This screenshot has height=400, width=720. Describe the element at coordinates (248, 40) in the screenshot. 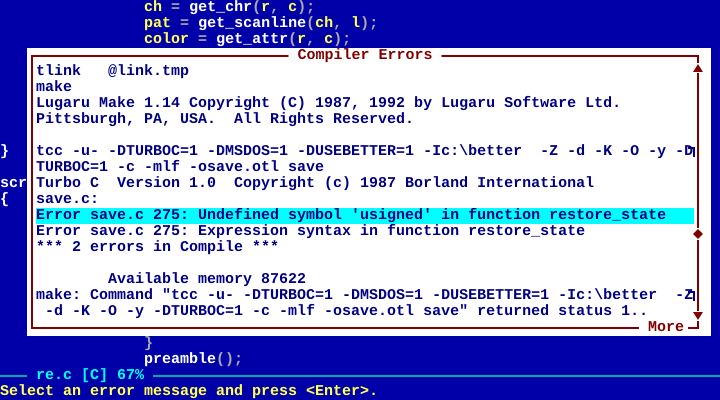

I see `code-line: color = get_attr(r, c);` at that location.